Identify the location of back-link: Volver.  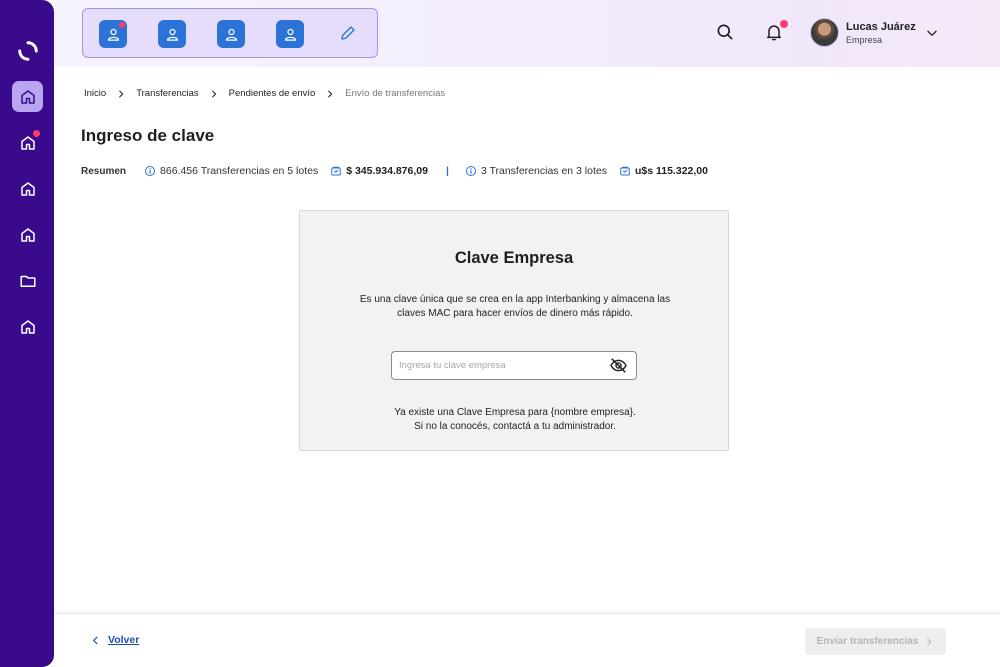
(114, 640).